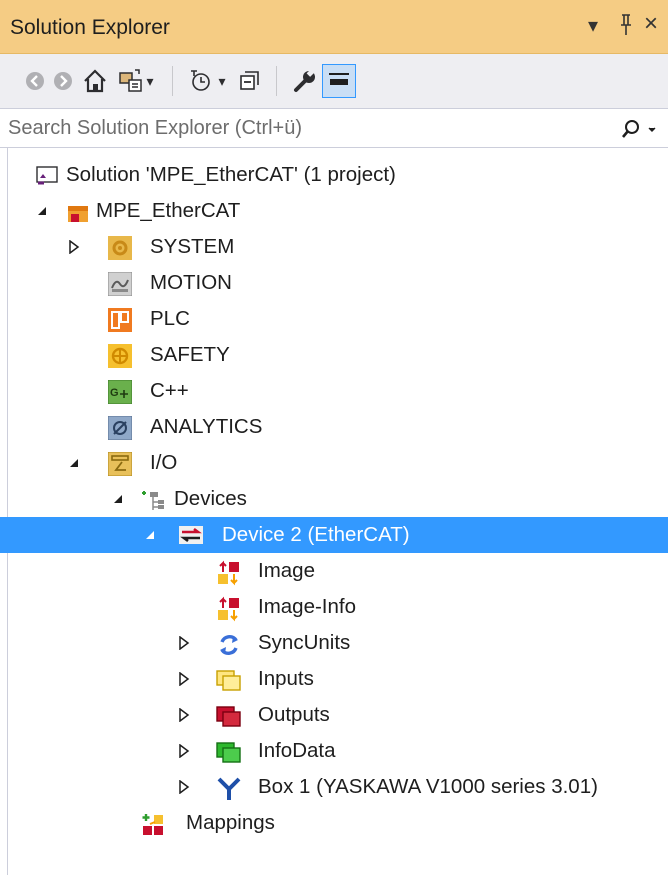  I want to click on collapse-all-icon, so click(249, 81).